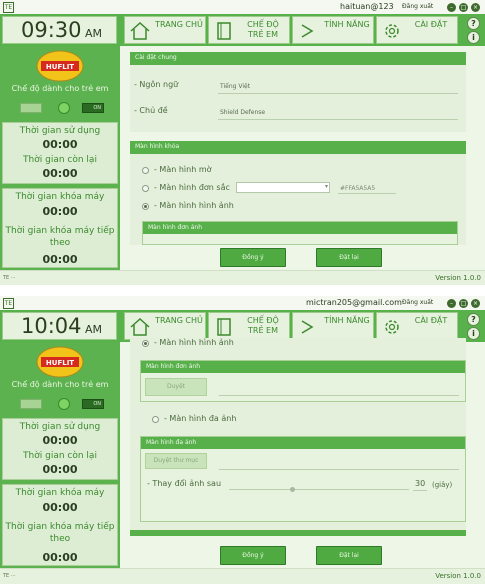 This screenshot has width=485, height=584. What do you see at coordinates (179, 320) in the screenshot?
I see `nav-home-label: TRANG CHỦ` at bounding box center [179, 320].